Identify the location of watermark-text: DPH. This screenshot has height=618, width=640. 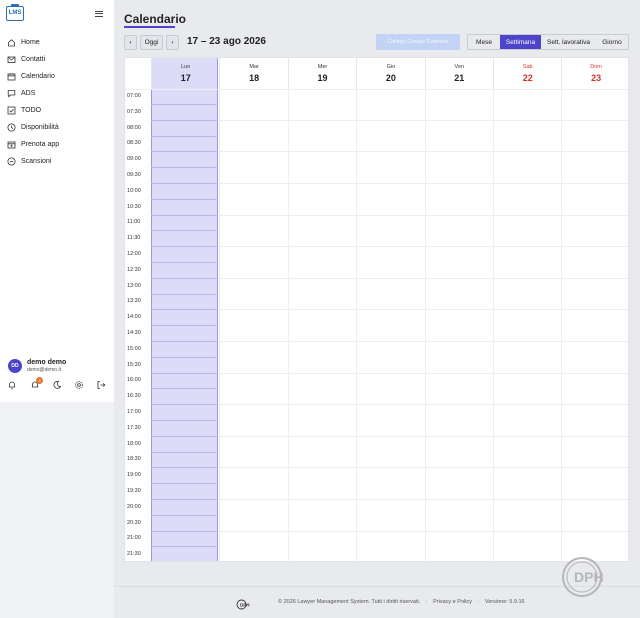
(589, 577).